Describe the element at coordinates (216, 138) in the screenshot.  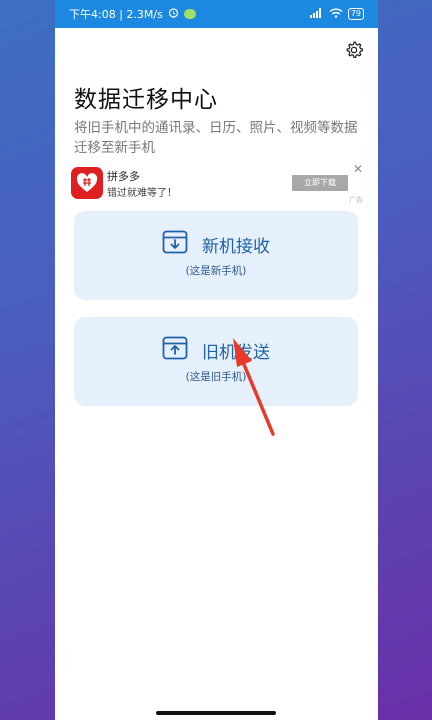
I see `page-subtitle: 将旧手机中的通讯录、日历、照片、视频等数据迁移至新手机` at that location.